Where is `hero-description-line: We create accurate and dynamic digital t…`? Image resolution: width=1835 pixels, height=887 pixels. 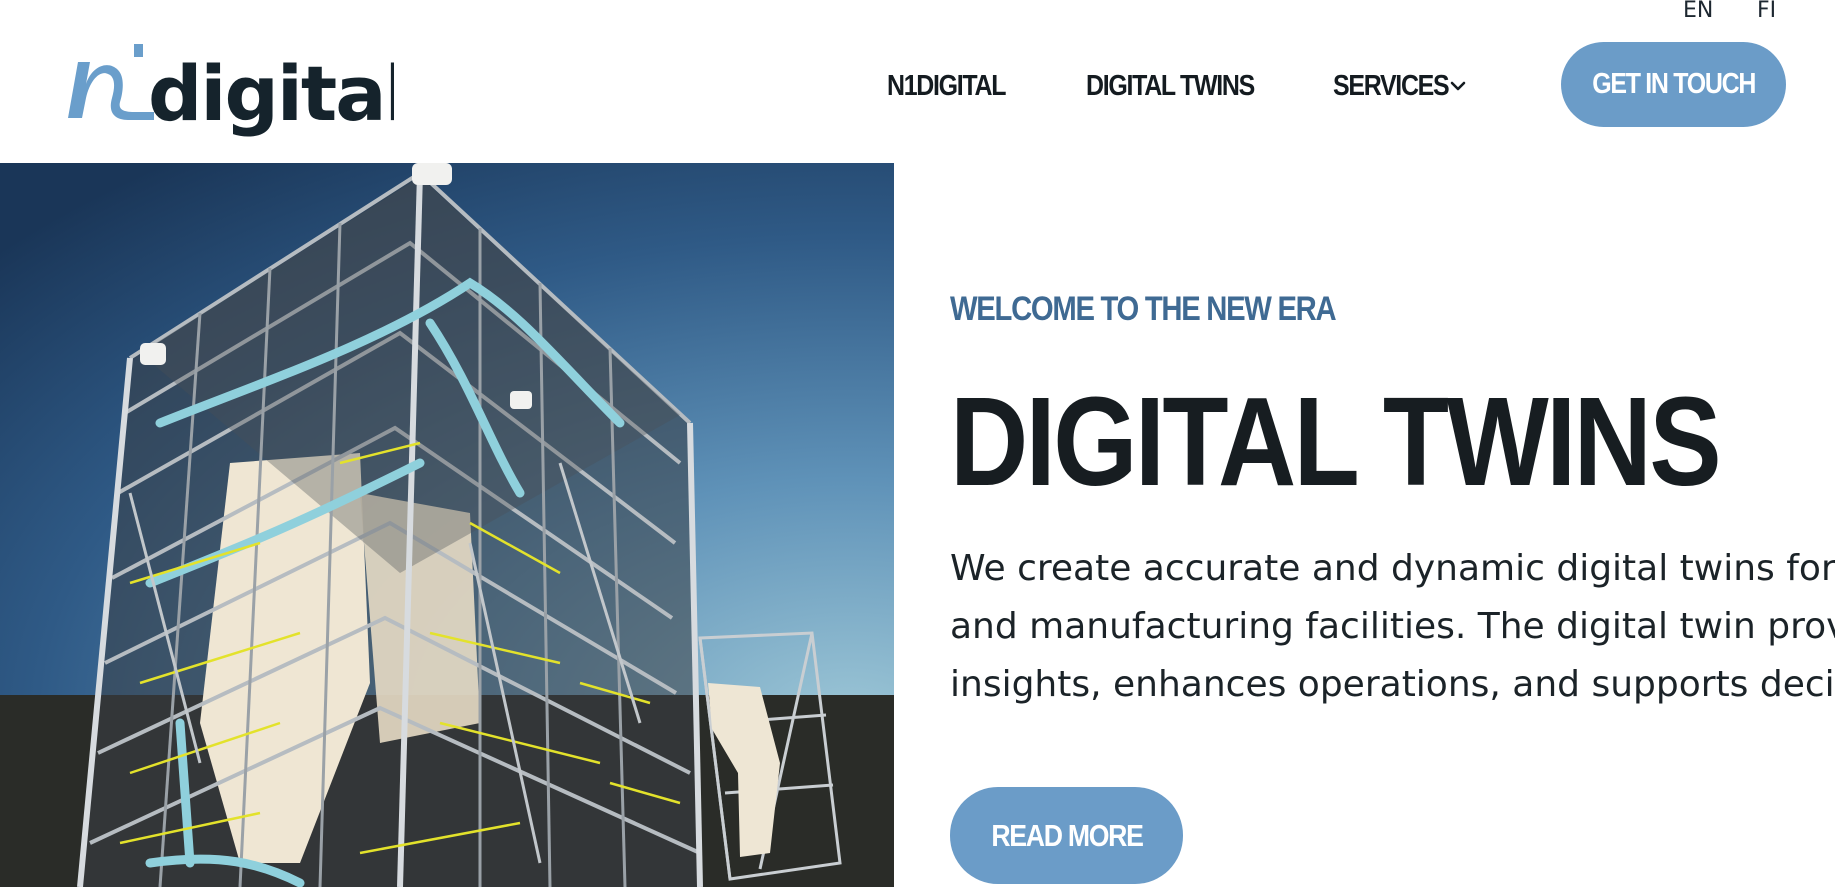
hero-description-line: We create accurate and dynamic digital t… is located at coordinates (1392, 568).